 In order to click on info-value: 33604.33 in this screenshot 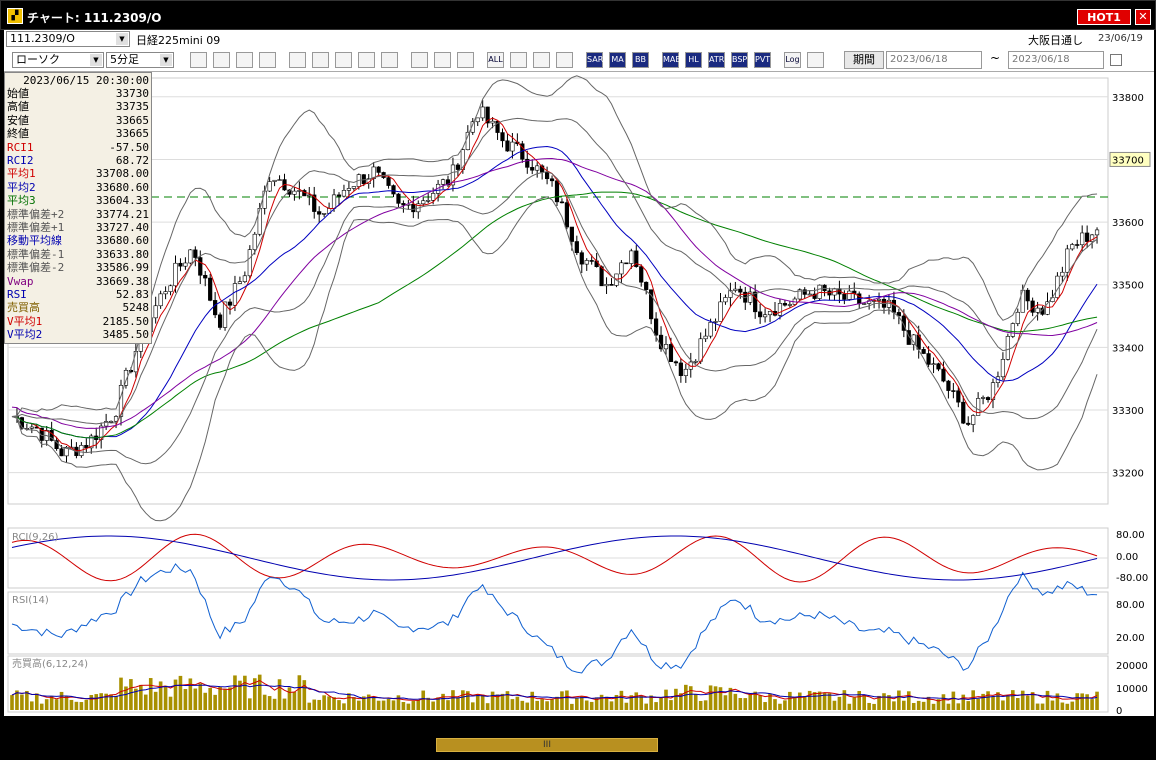, I will do `click(122, 201)`.